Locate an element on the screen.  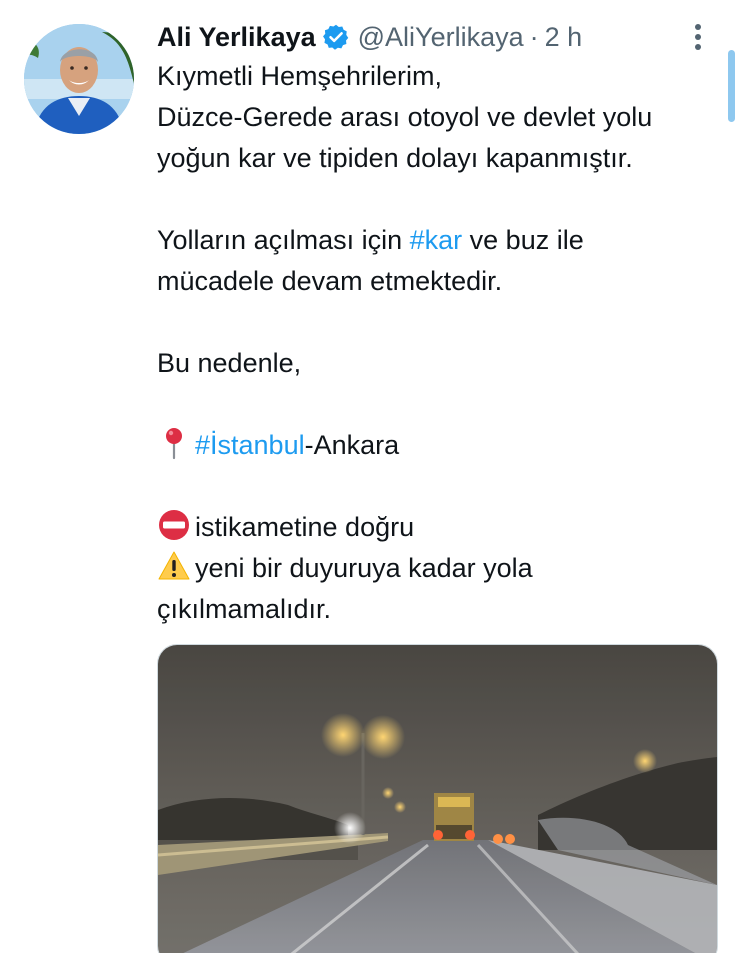
warning-emoji-icon is located at coordinates (174, 566).